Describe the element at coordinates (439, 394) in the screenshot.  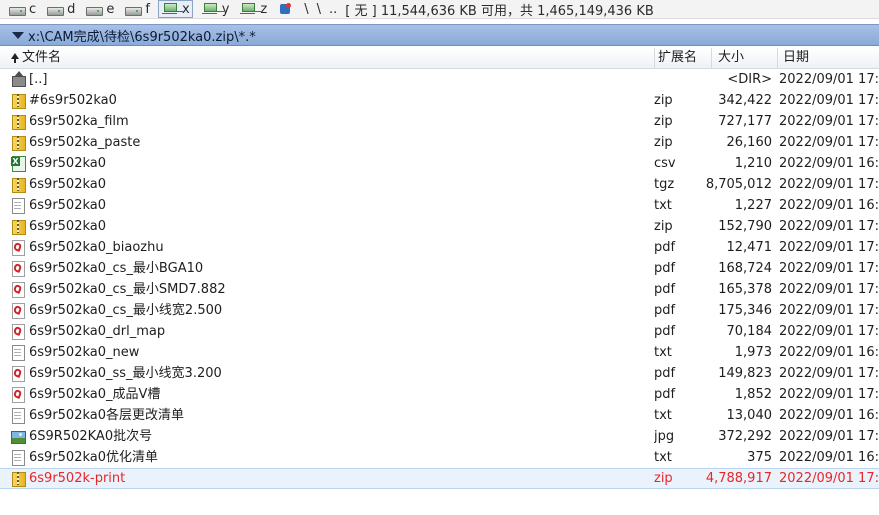
I see `file-row: 6s9r502ka0_成品V槽 pdf 1,852 2022/09/01 17:` at that location.